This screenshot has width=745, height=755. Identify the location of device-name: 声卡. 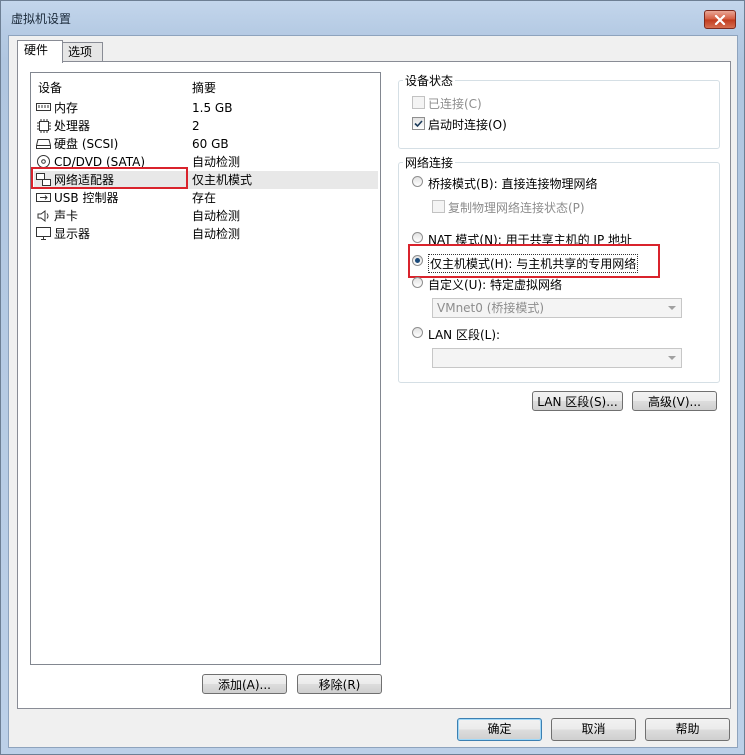
(66, 216).